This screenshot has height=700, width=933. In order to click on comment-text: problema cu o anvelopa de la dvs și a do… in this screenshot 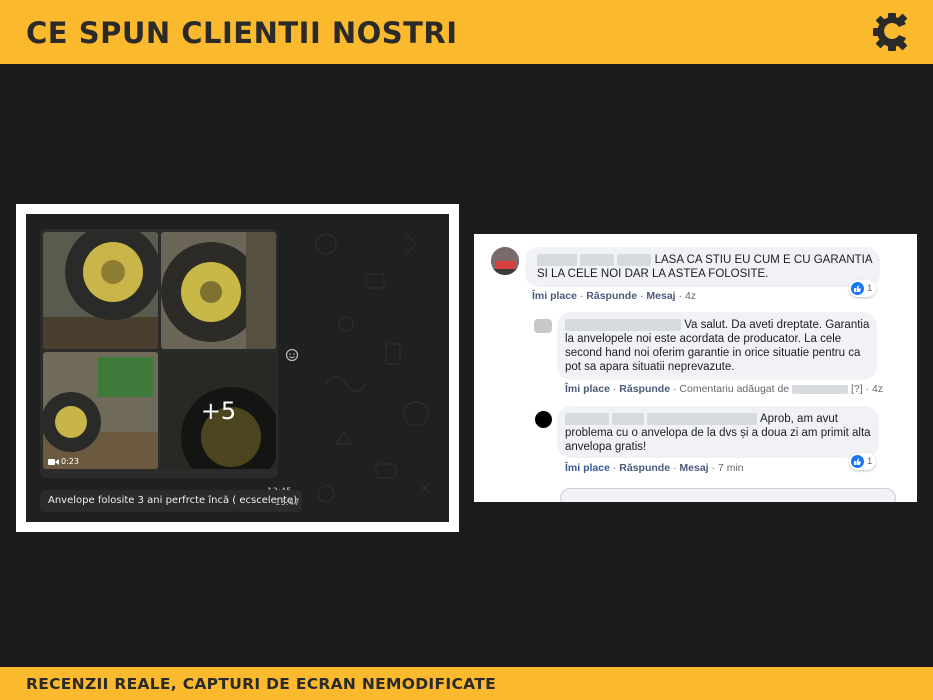, I will do `click(718, 433)`.